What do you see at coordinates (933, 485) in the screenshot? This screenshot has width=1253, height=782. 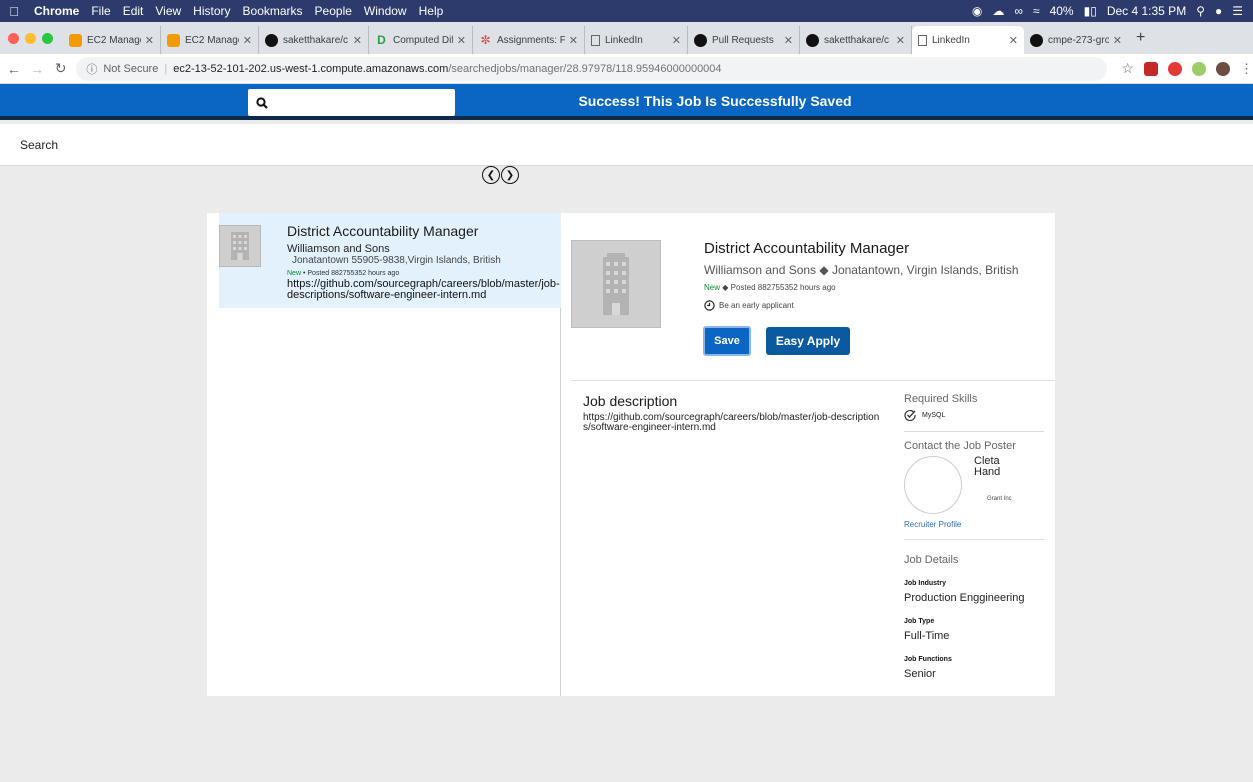 I see `poster-avatar` at bounding box center [933, 485].